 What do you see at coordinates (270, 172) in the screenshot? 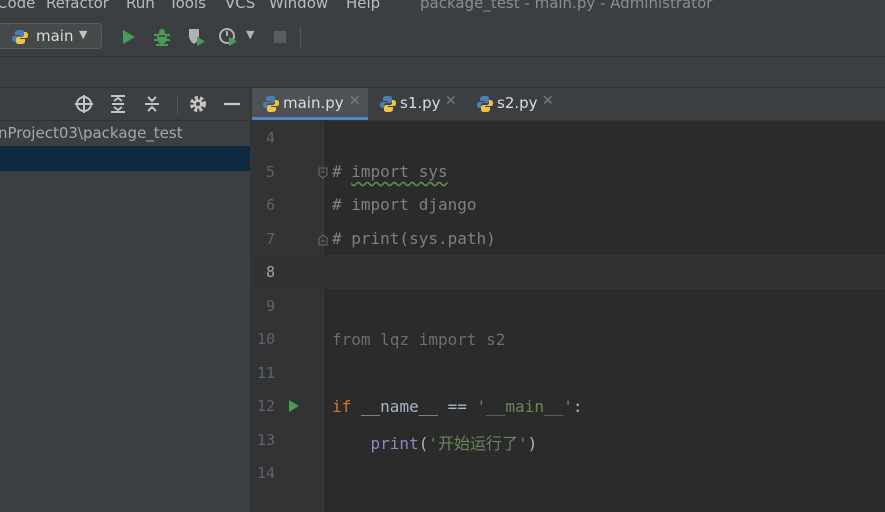
I see `line-number: 5` at bounding box center [270, 172].